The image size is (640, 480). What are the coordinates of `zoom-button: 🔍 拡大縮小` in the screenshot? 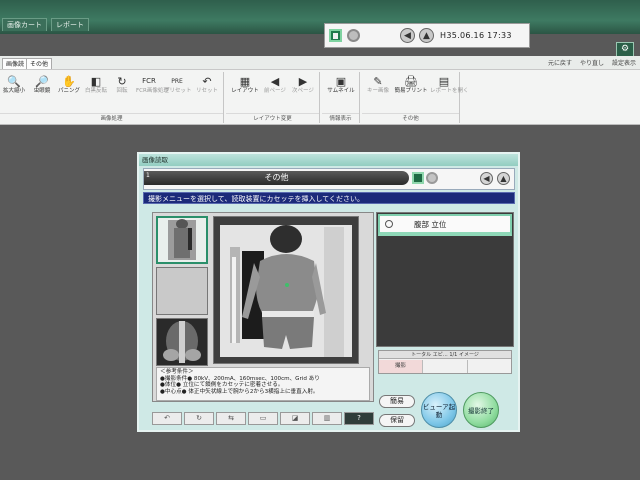 It's located at (14, 84).